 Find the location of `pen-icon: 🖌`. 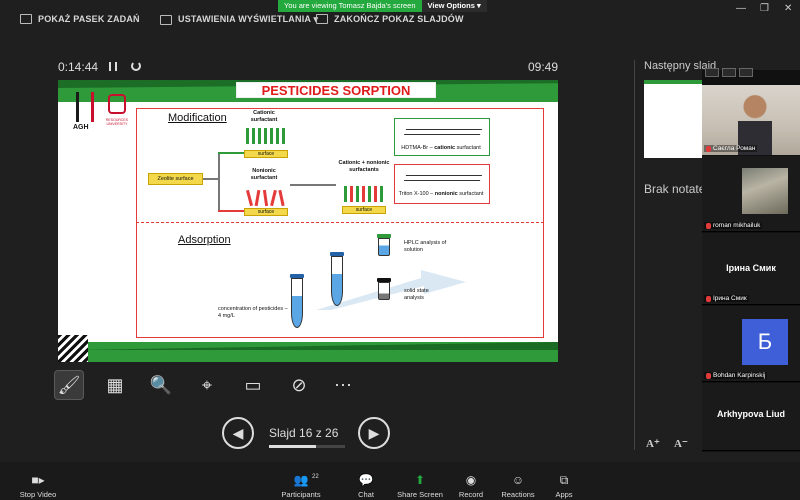

pen-icon: 🖌 is located at coordinates (69, 384).